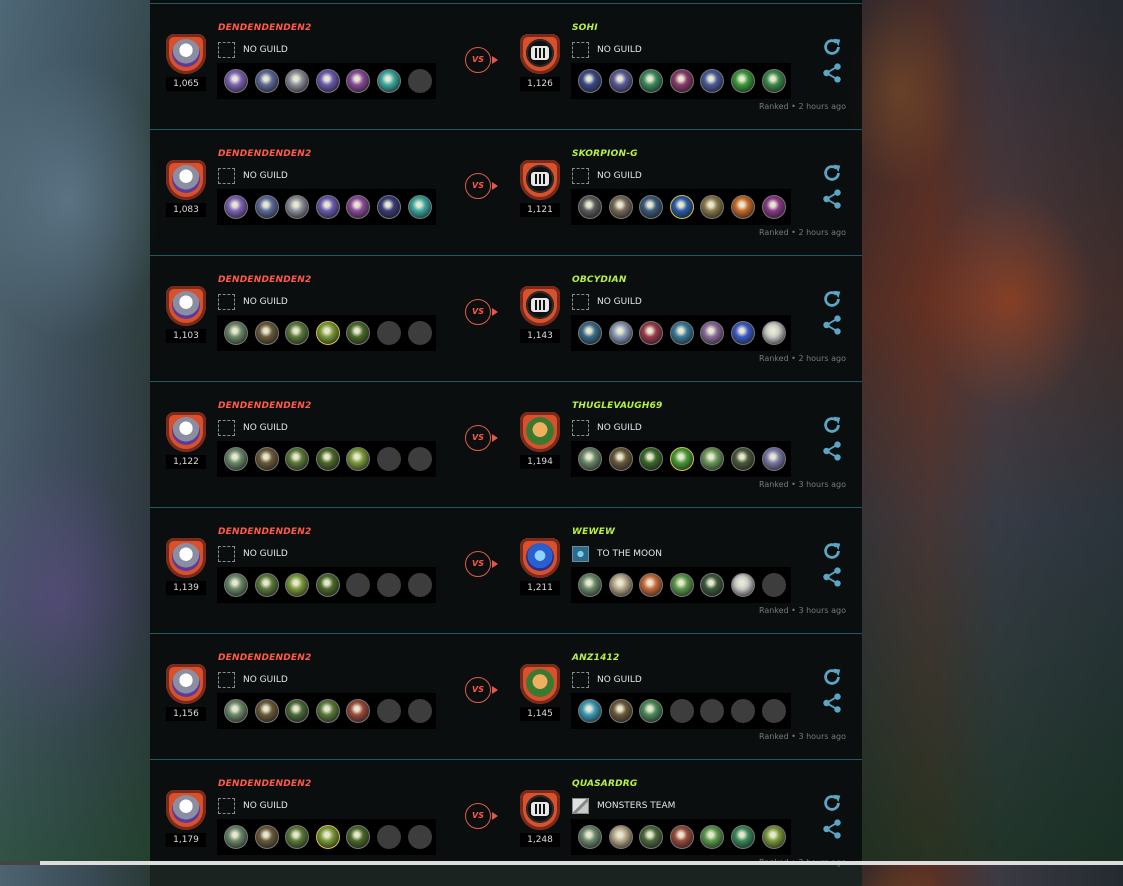 The image size is (1123, 886). I want to click on right-player-name: SKORPION-G, so click(605, 154).